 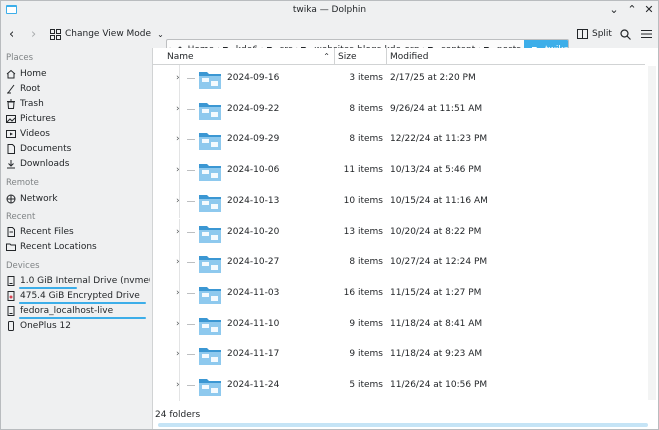 I want to click on sidebar-item-pictures: Pictures, so click(x=78, y=119).